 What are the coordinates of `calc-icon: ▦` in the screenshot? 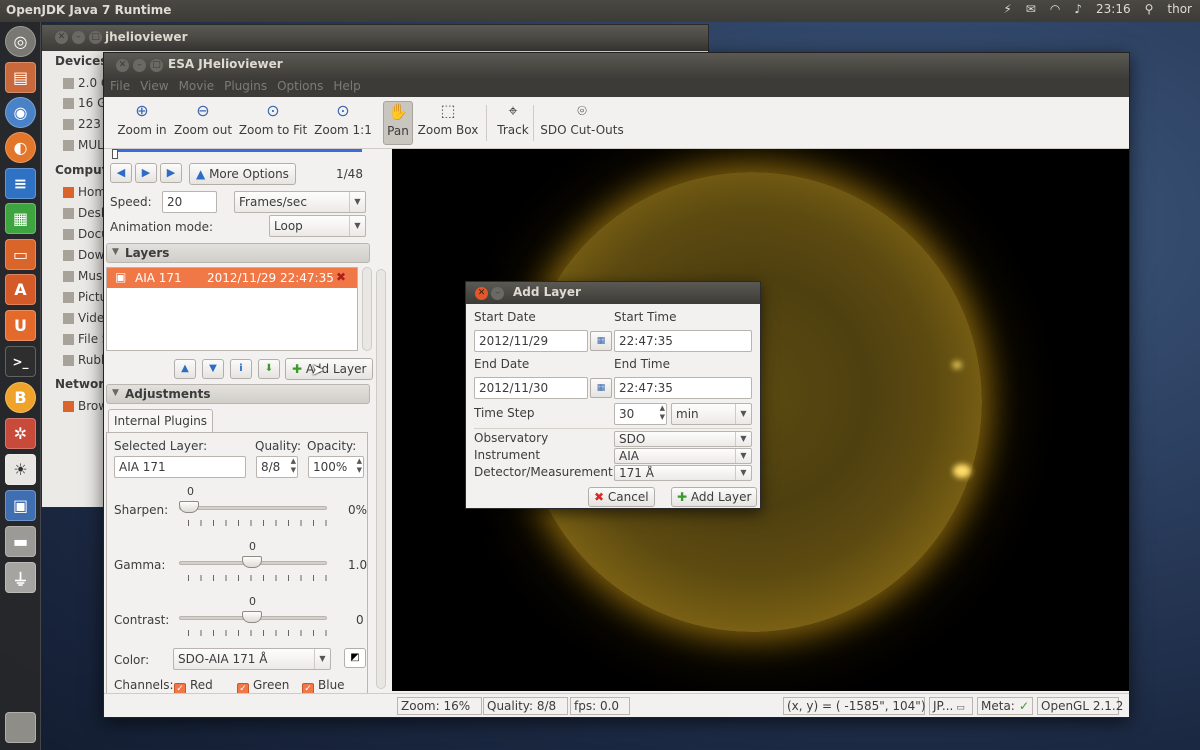 It's located at (20, 218).